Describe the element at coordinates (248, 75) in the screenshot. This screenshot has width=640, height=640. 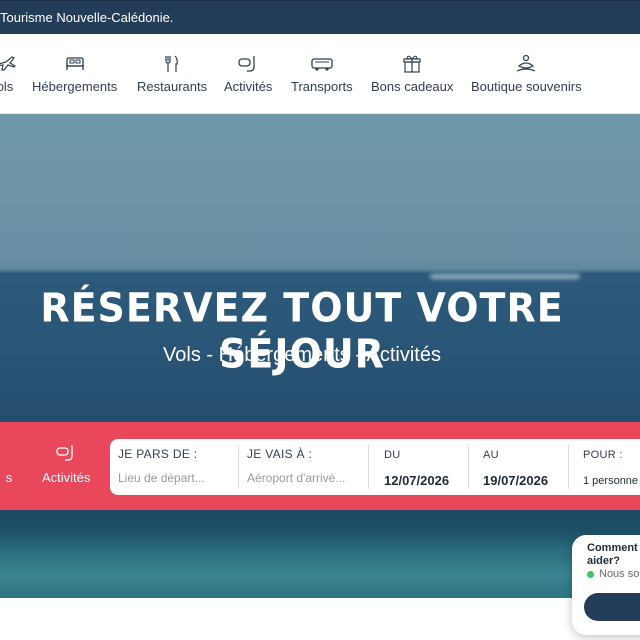
I see `nav-item-activites: Activités` at that location.